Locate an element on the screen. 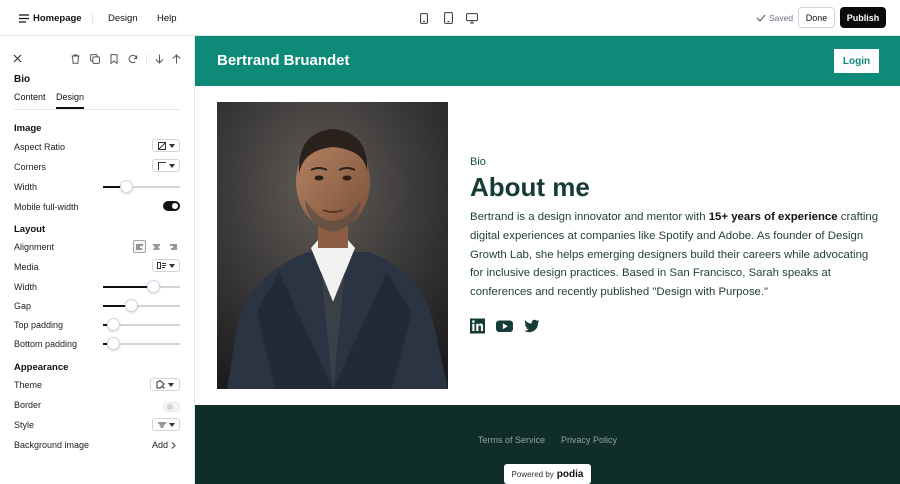  aspect-ratio-label: Aspect Ratio is located at coordinates (40, 147).